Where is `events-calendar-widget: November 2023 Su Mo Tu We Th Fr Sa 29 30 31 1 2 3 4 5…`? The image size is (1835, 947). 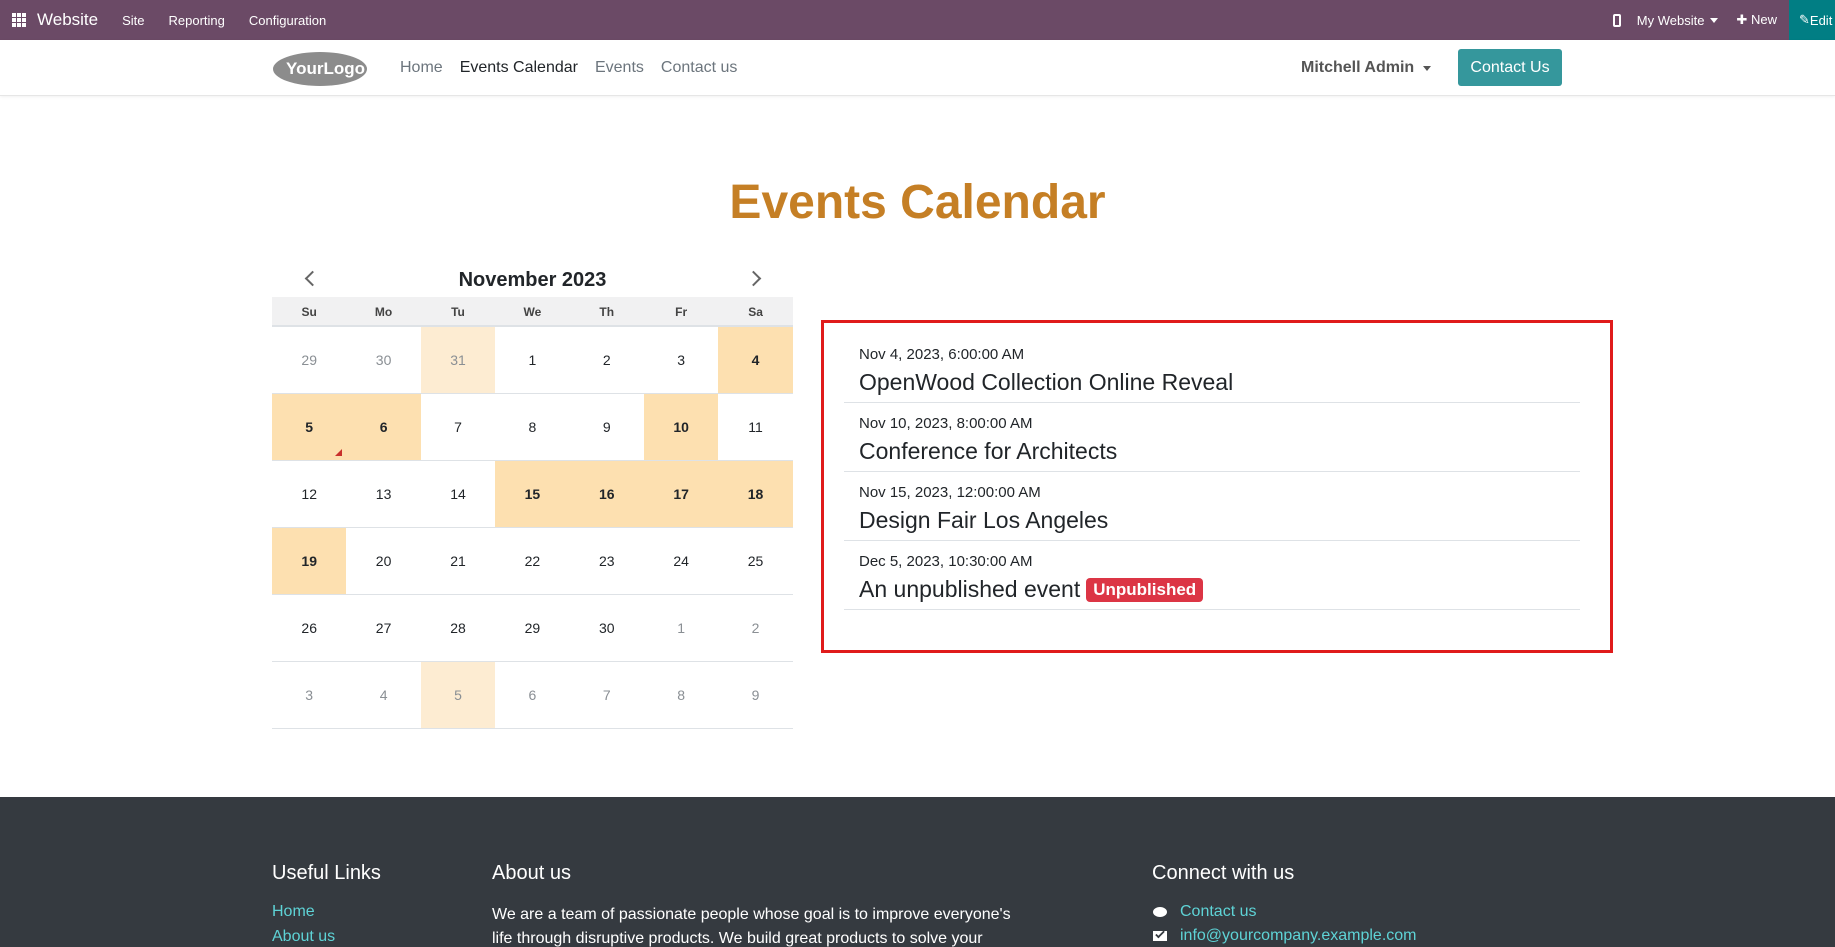
events-calendar-widget: November 2023 Su Mo Tu We Th Fr Sa 29 30 31 1 2 3 4 5… is located at coordinates (532, 495).